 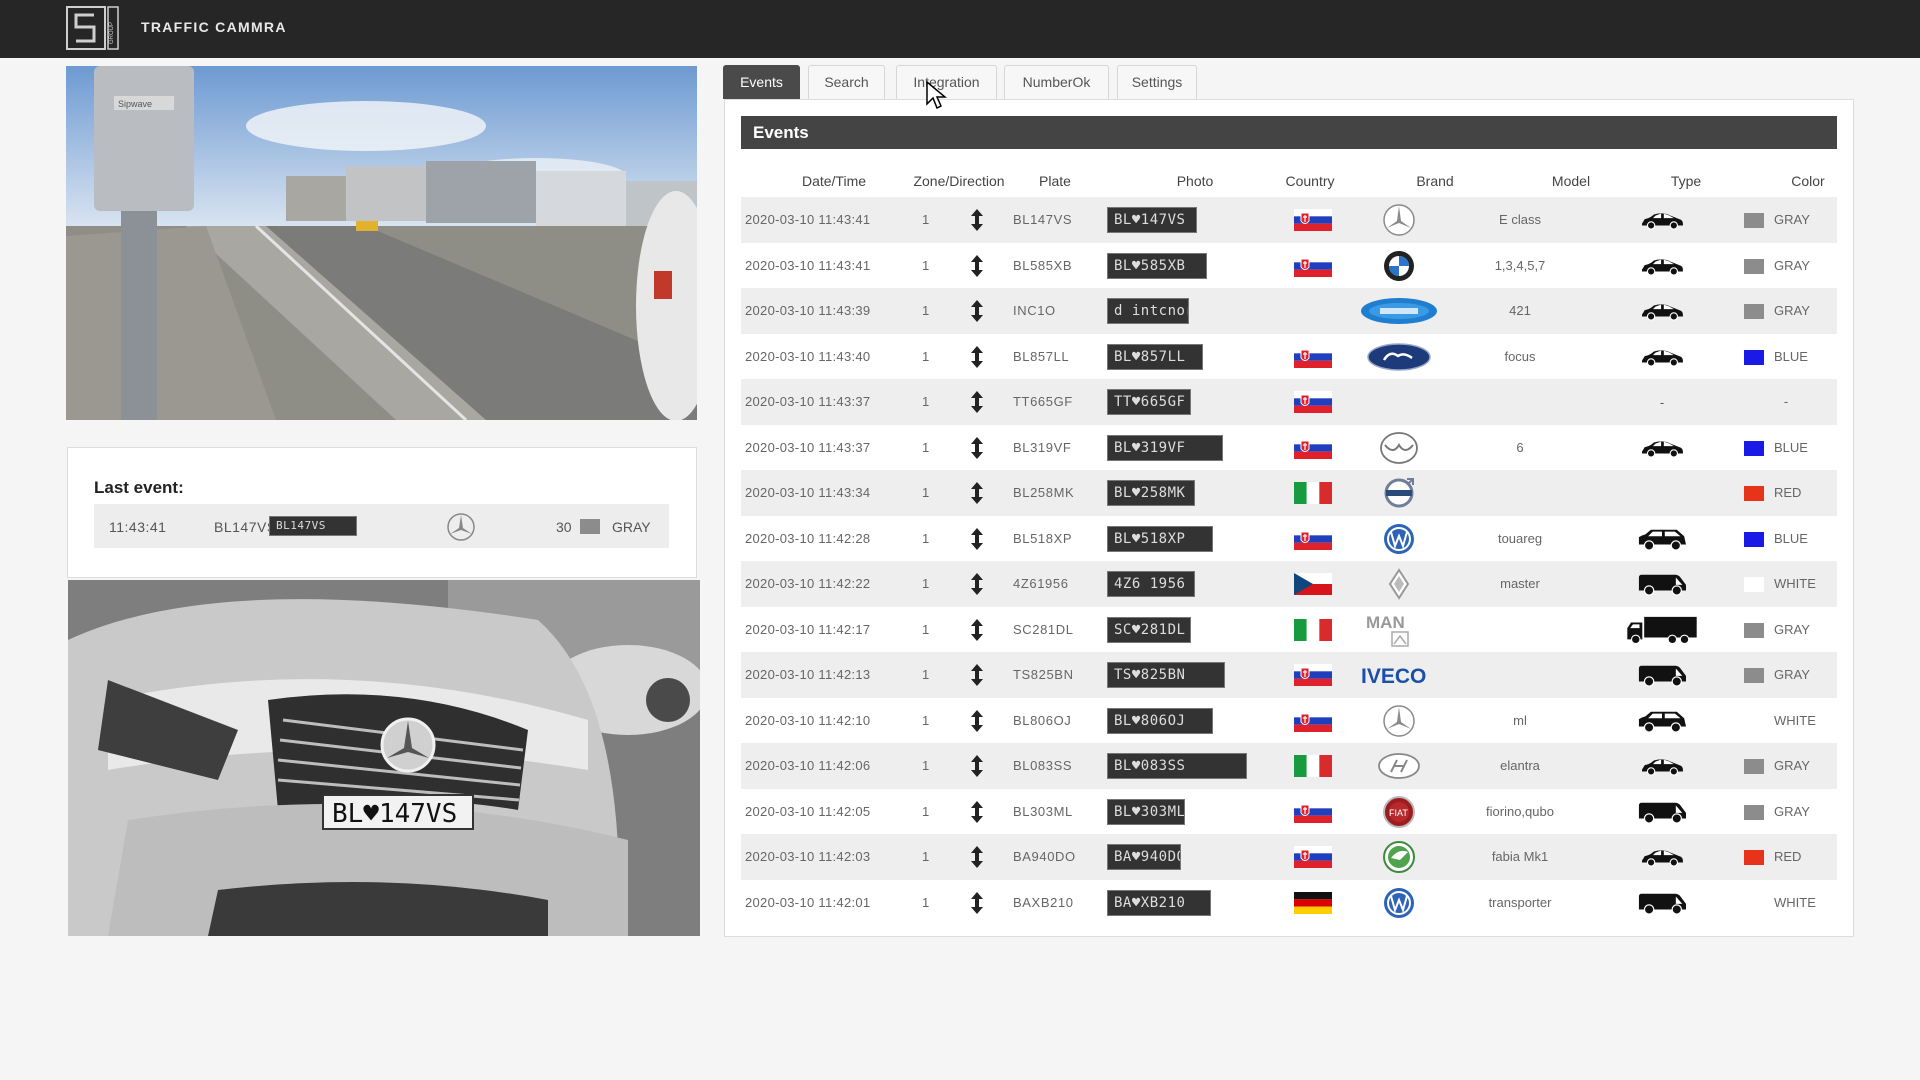 I want to click on column-header-brand: Brand, so click(x=1435, y=181).